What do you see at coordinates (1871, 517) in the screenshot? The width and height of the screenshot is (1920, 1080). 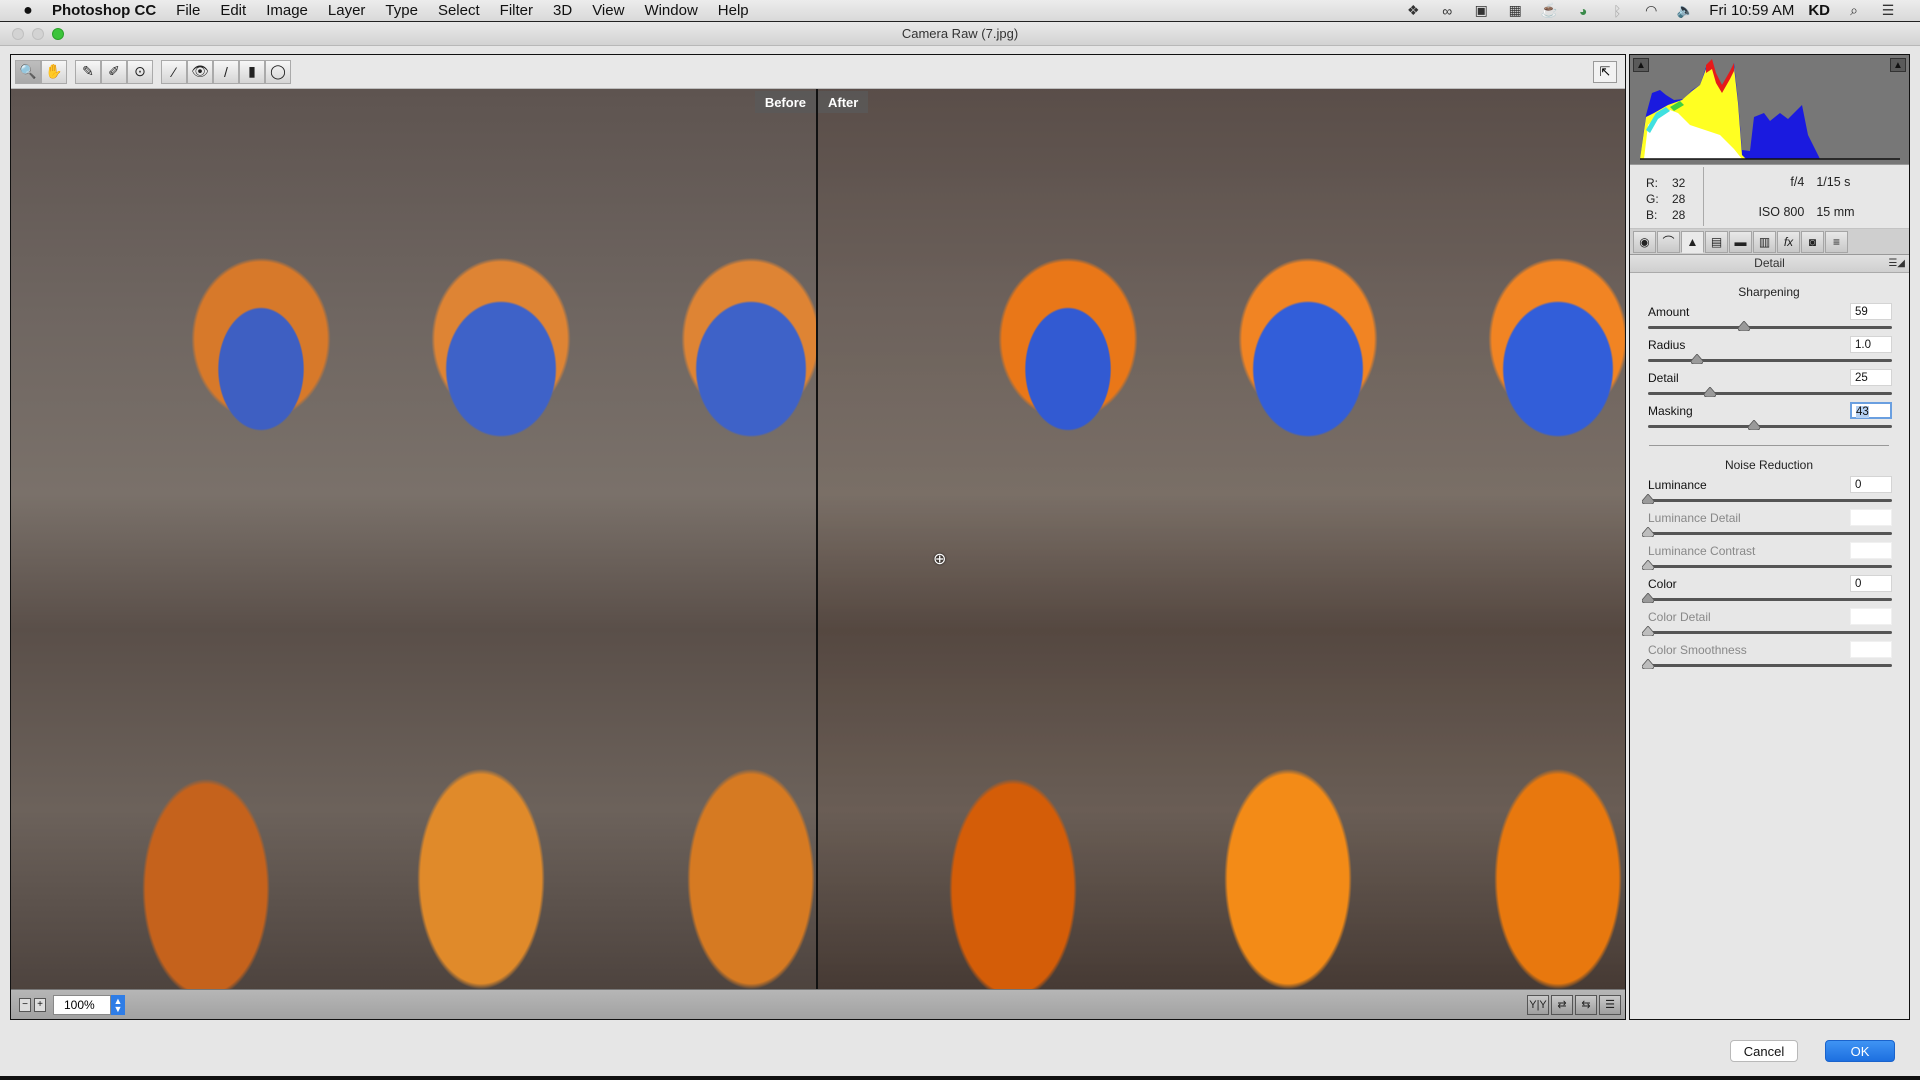 I see `luminance-detail-value-field` at bounding box center [1871, 517].